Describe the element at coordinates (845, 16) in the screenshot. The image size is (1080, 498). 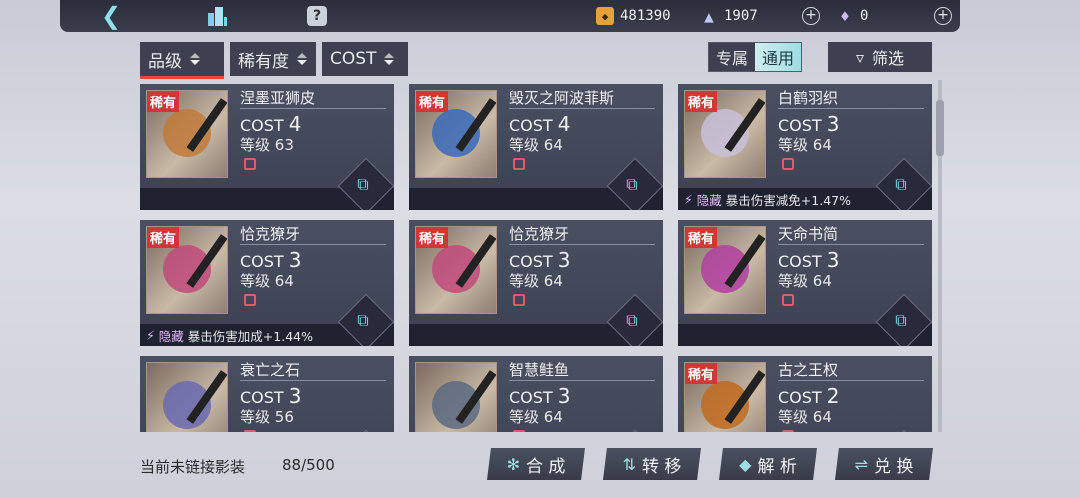
I see `diamond-icon: ♦` at that location.